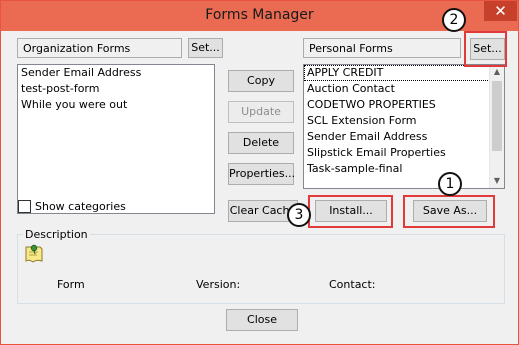  Describe the element at coordinates (299, 215) in the screenshot. I see `callout-badge-3: 3` at that location.